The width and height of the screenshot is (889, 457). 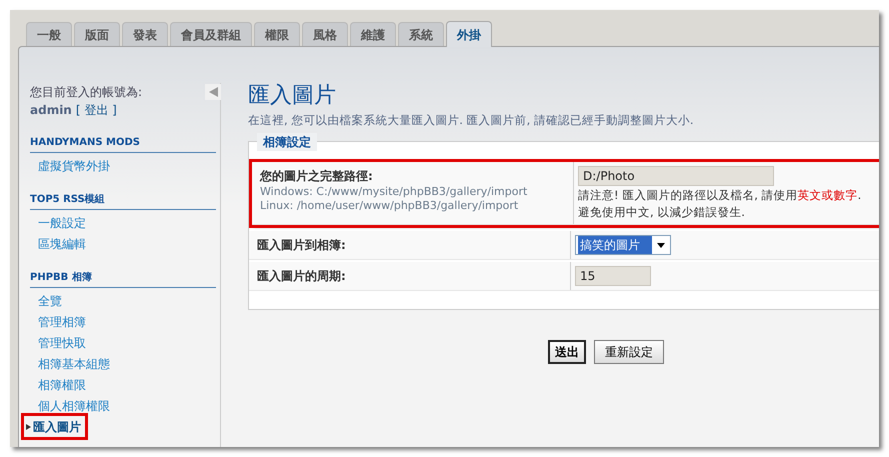 What do you see at coordinates (96, 110) in the screenshot?
I see `logout-link: [ 登出 ]` at bounding box center [96, 110].